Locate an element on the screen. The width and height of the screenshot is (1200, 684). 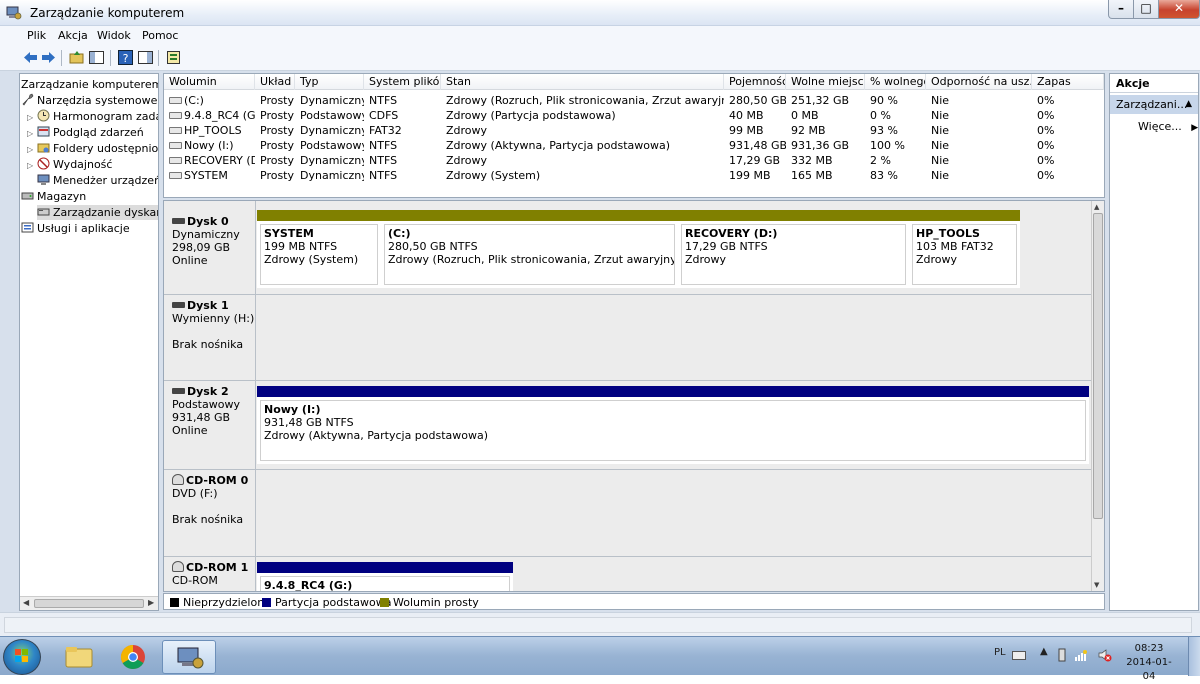
menu-pomoc: Pomoc is located at coordinates (160, 35).